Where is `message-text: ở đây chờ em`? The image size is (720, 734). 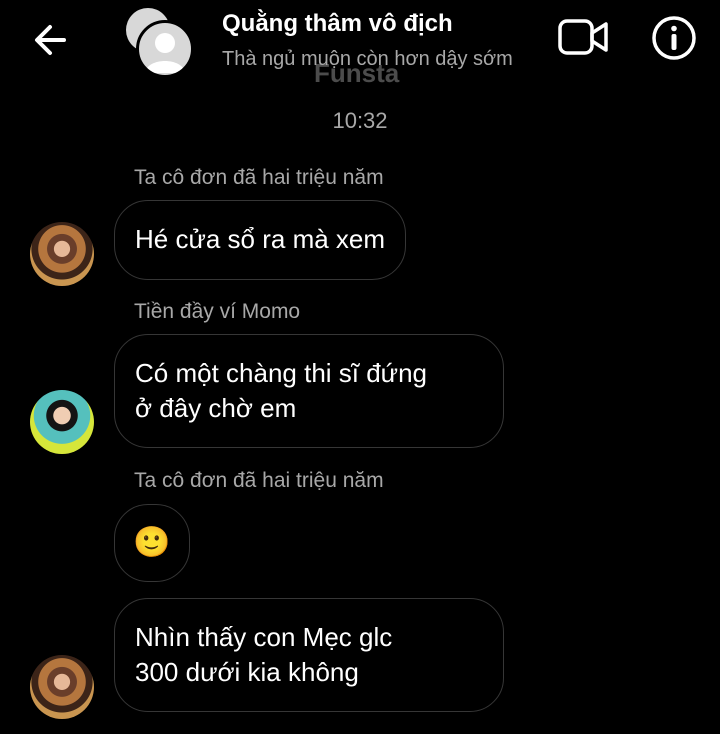
message-text: ở đây chờ em is located at coordinates (216, 408).